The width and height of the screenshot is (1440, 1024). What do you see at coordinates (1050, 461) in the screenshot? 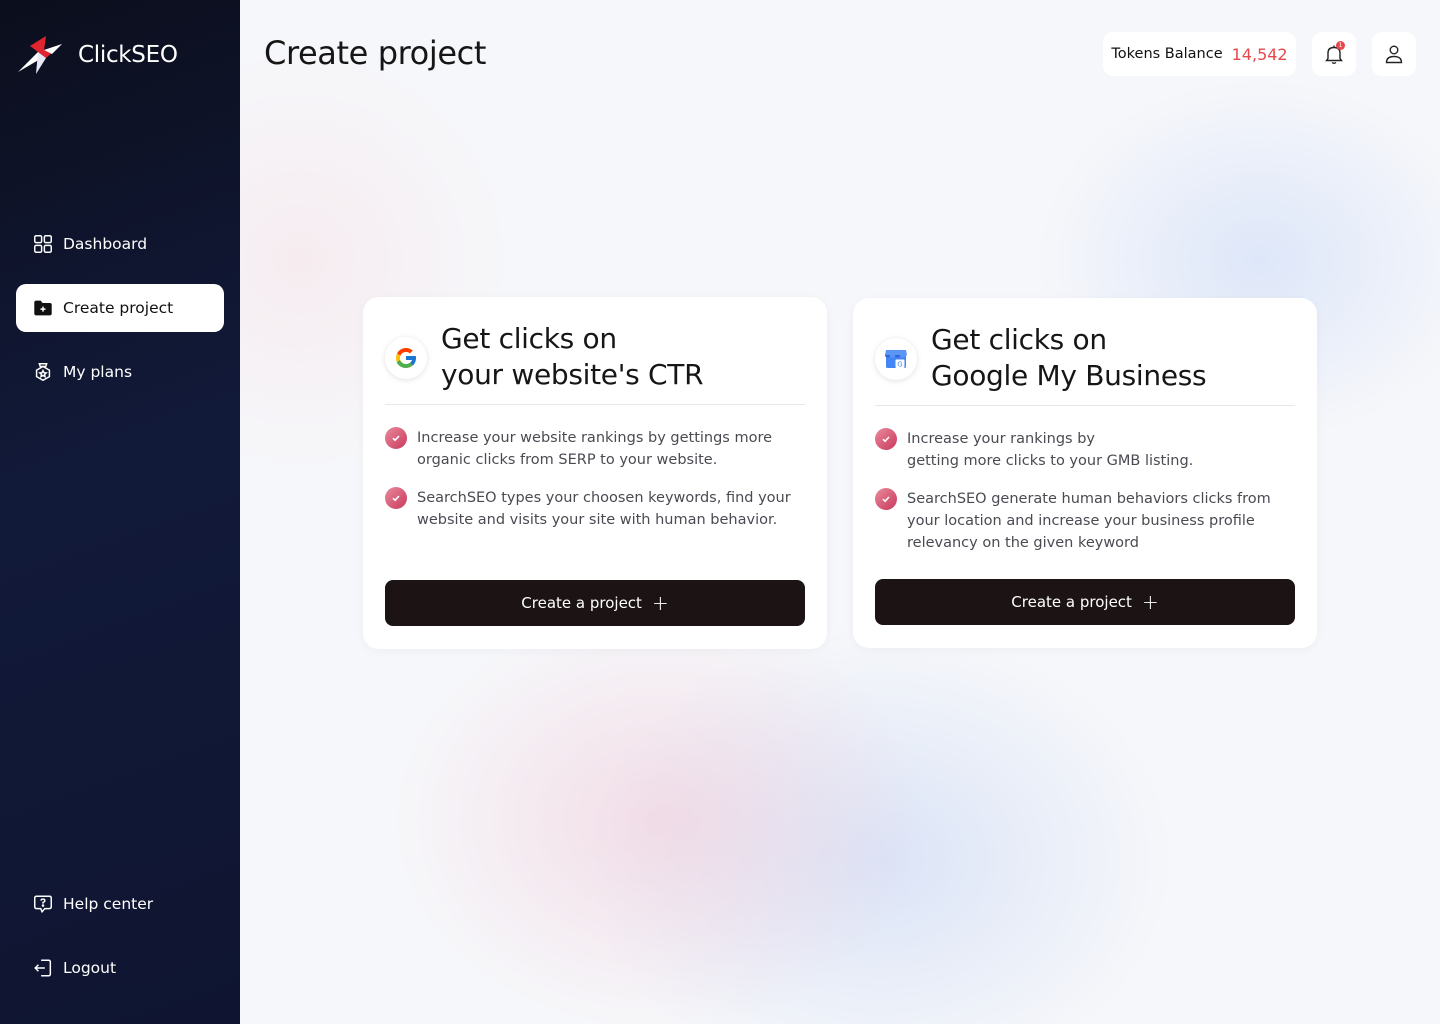
I see `feature-line: getting more clicks to your GMB listing.` at bounding box center [1050, 461].